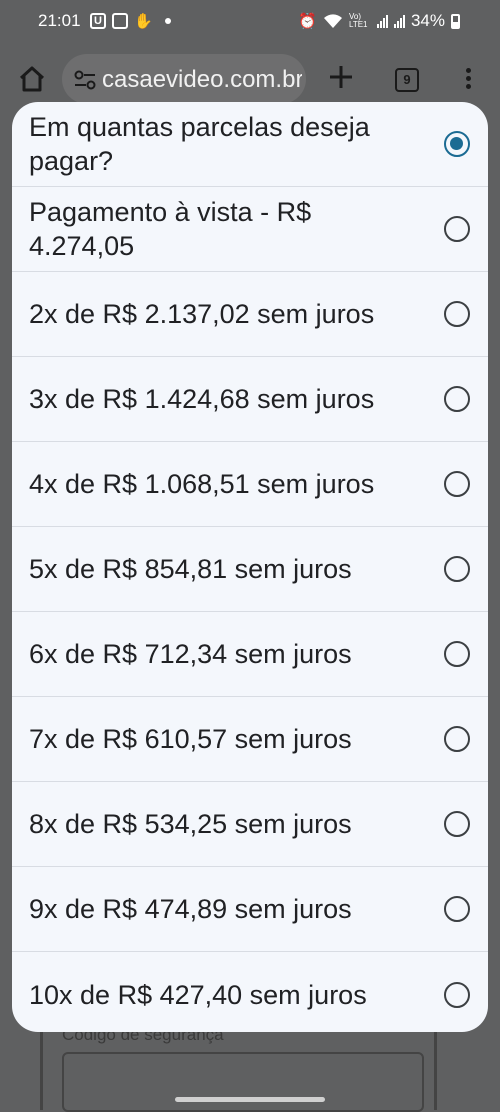 This screenshot has width=500, height=1112. Describe the element at coordinates (190, 739) in the screenshot. I see `installment-option-label: 7x de R$ 610,57 sem juros` at that location.